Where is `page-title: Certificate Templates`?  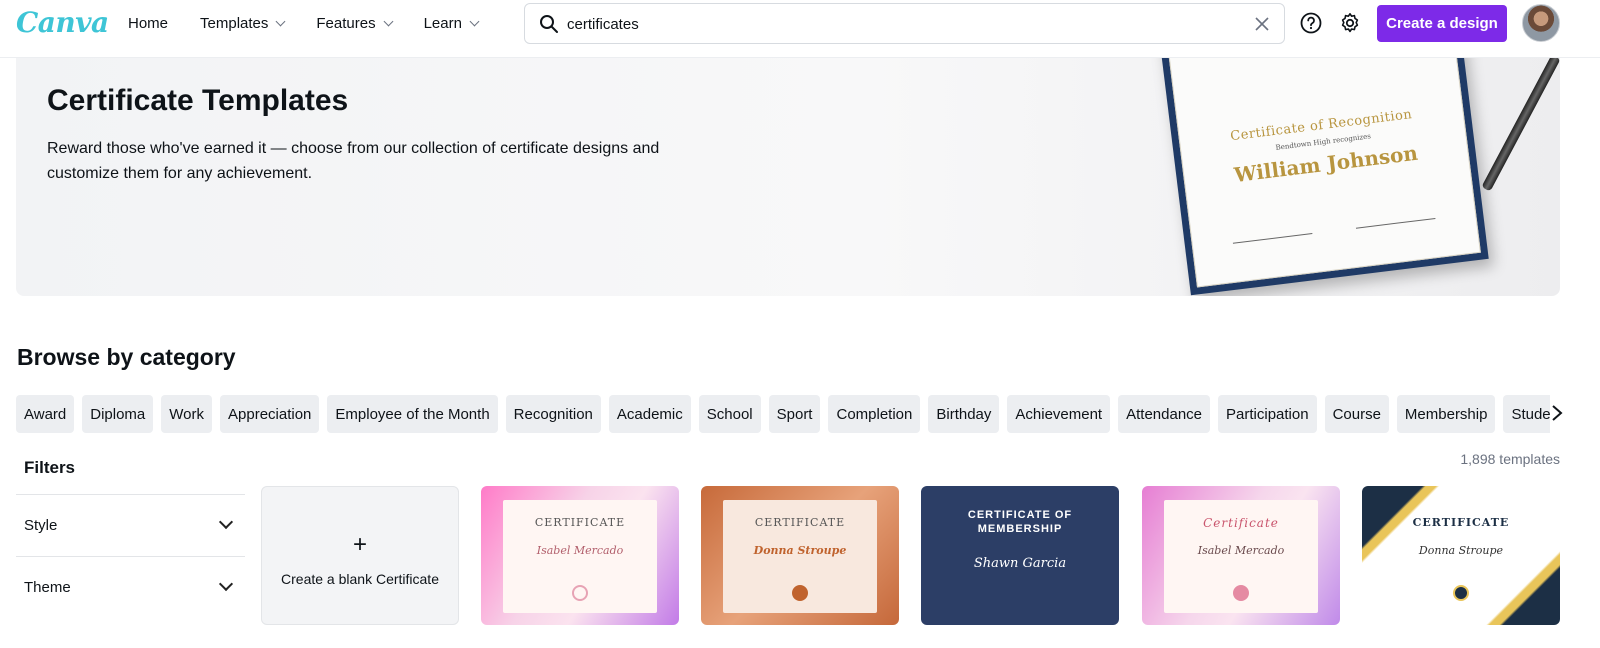
page-title: Certificate Templates is located at coordinates (198, 100).